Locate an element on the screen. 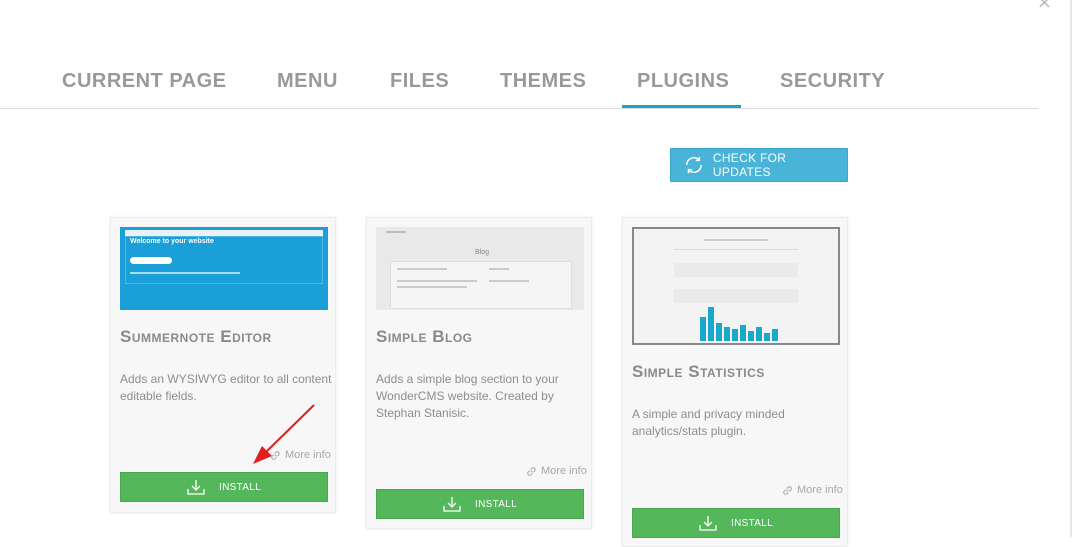  tab-files: FILES is located at coordinates (419, 81).